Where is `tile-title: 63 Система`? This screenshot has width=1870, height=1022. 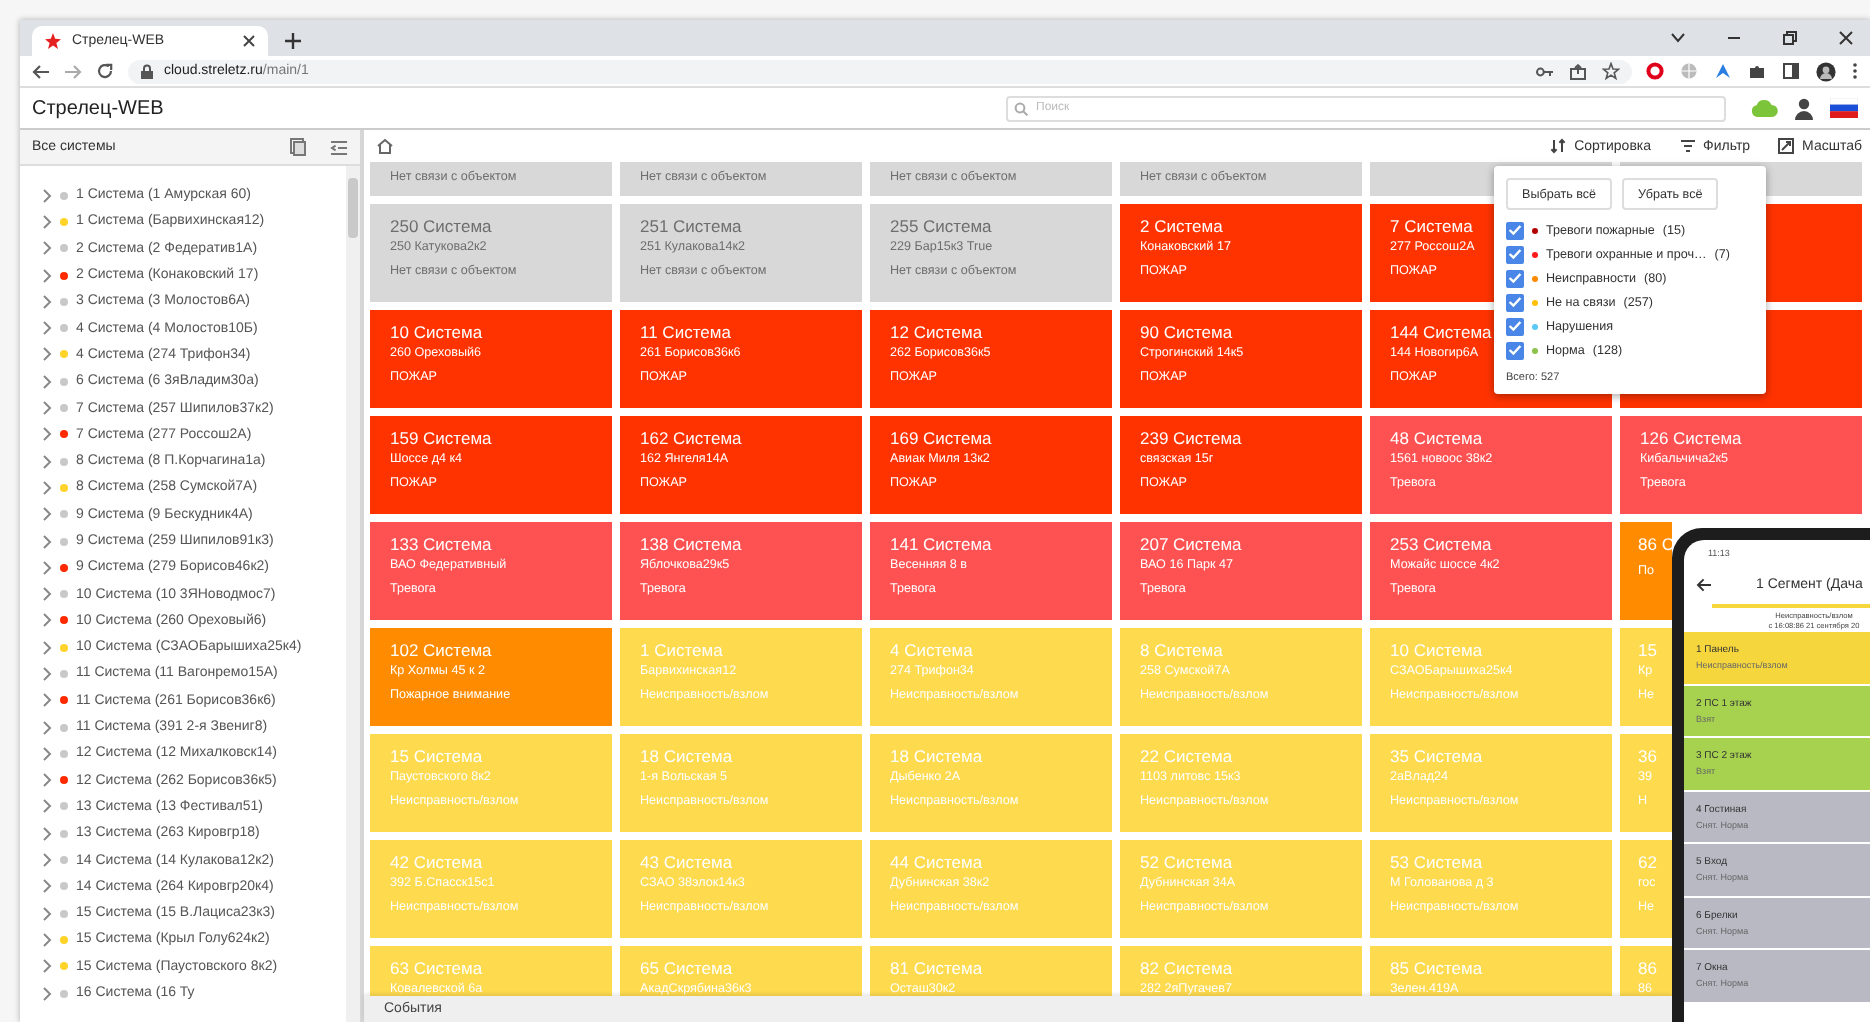 tile-title: 63 Система is located at coordinates (436, 969).